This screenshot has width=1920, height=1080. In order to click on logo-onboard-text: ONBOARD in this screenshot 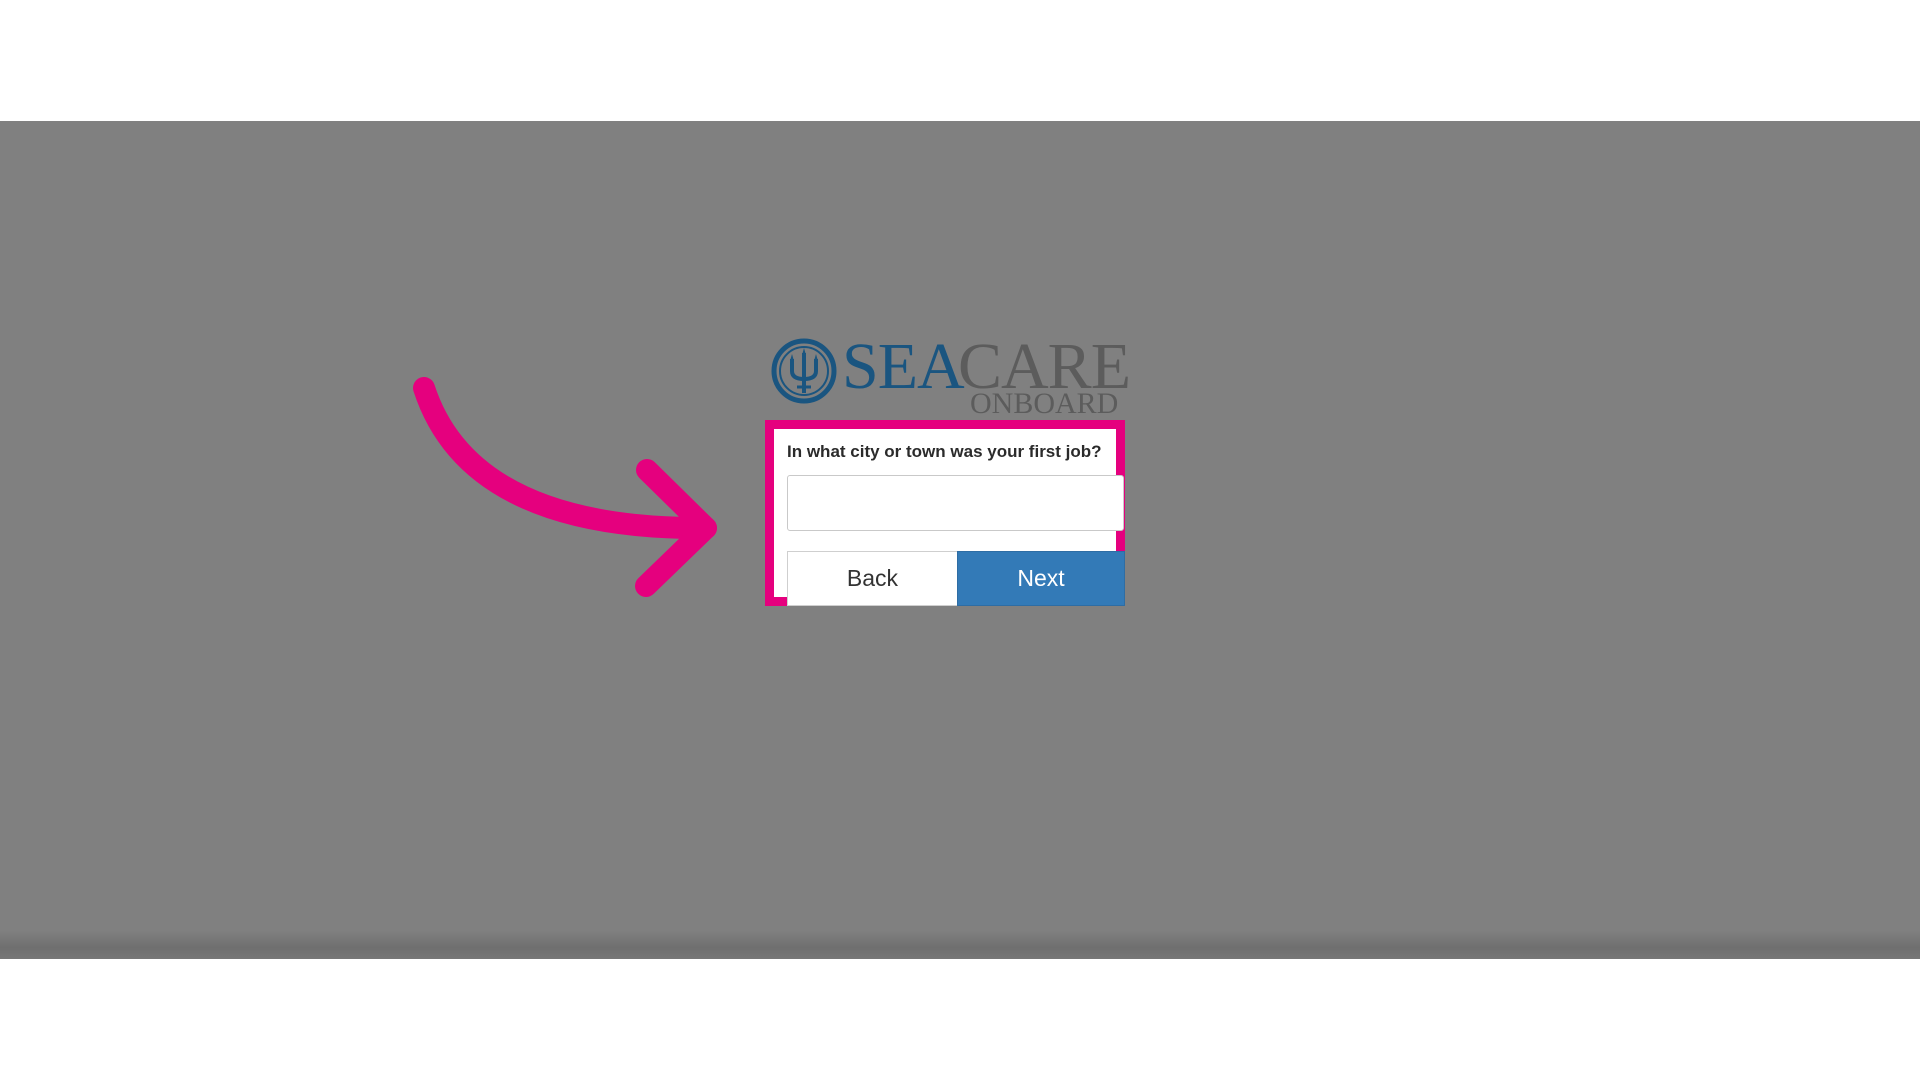, I will do `click(1044, 403)`.